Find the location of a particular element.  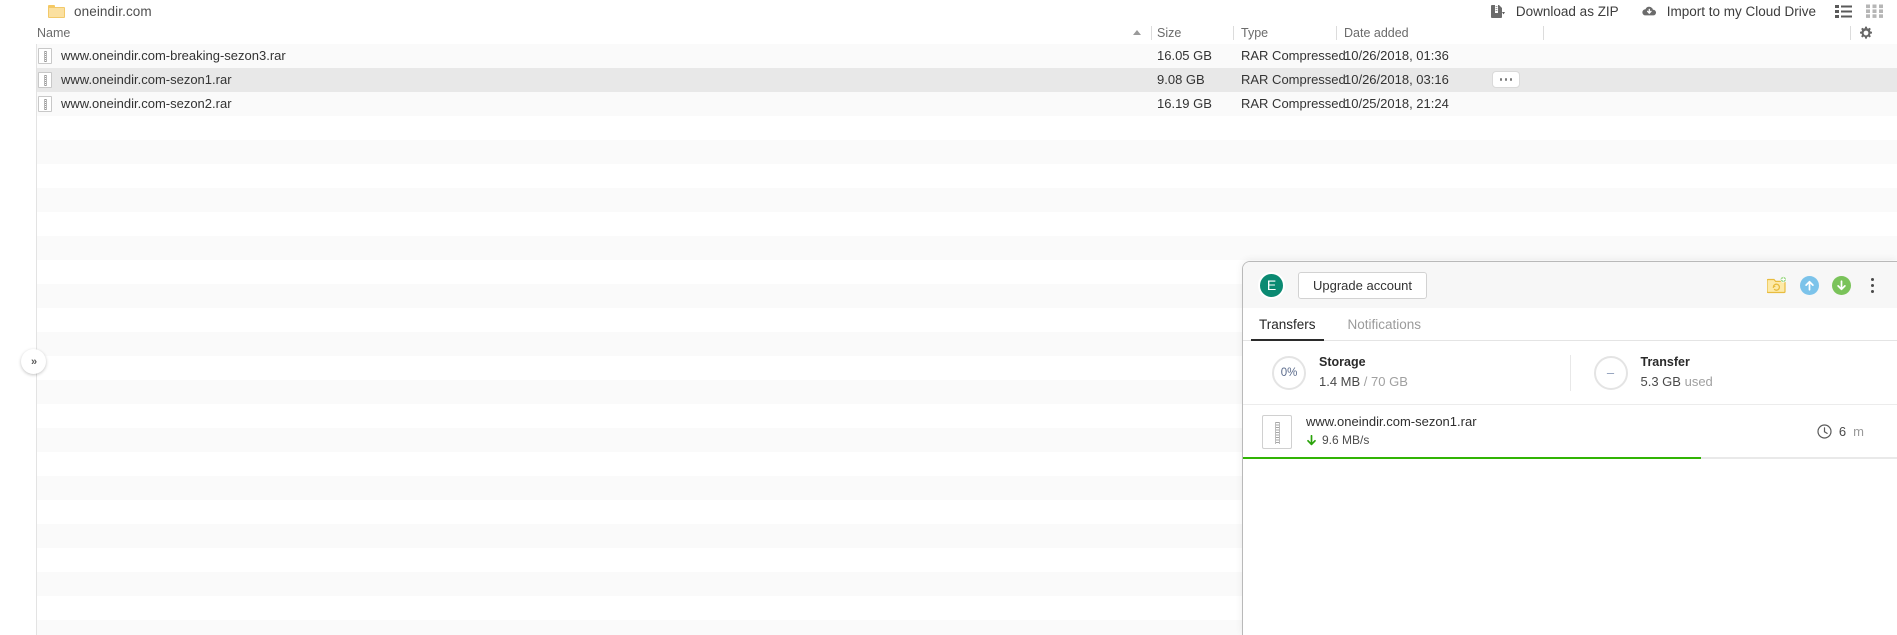

column-header-name: Name is located at coordinates (53, 33).